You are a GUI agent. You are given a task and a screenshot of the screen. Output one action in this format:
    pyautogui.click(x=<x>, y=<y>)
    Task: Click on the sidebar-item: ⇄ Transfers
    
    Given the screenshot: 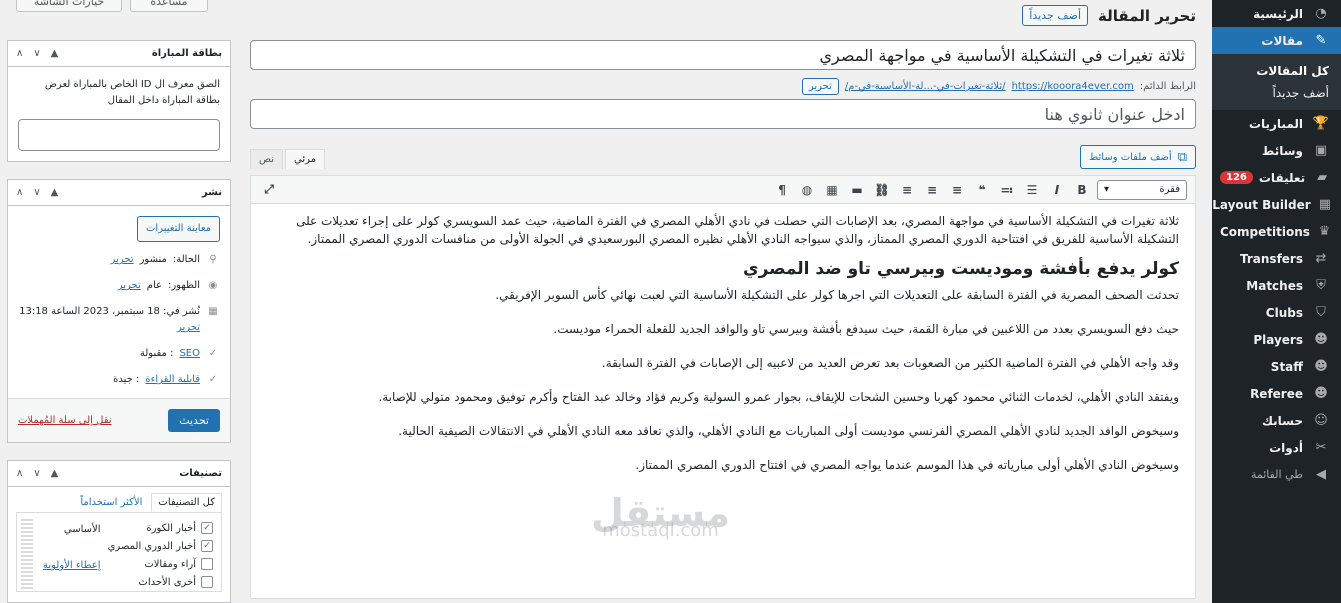 What is the action you would take?
    pyautogui.click(x=1276, y=258)
    